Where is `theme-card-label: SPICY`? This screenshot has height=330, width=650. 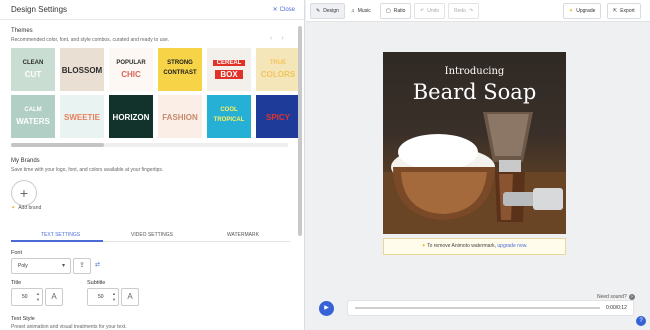 theme-card-label: SPICY is located at coordinates (277, 117).